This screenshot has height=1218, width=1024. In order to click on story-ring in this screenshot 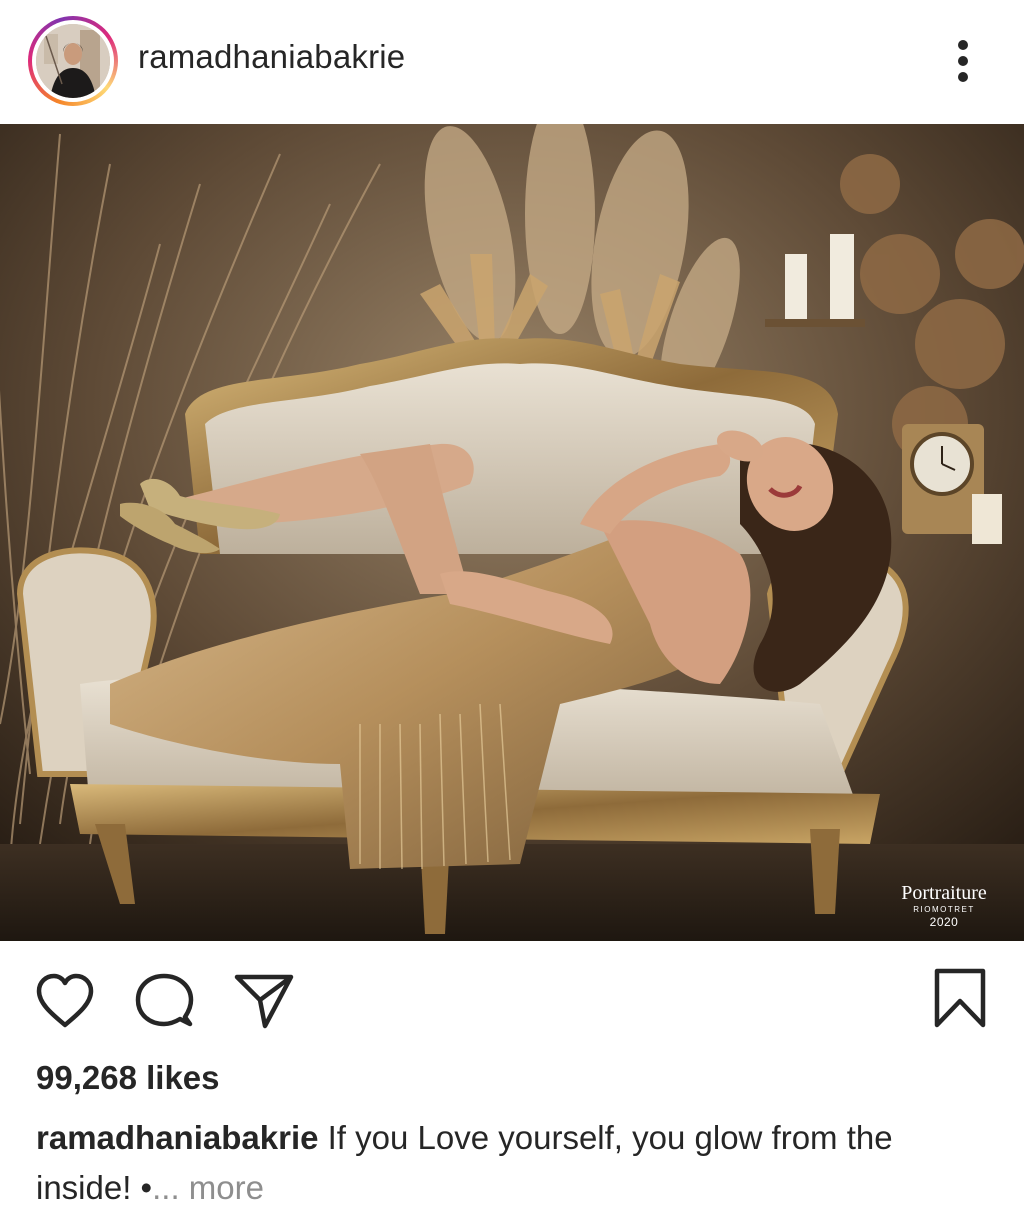, I will do `click(73, 61)`.